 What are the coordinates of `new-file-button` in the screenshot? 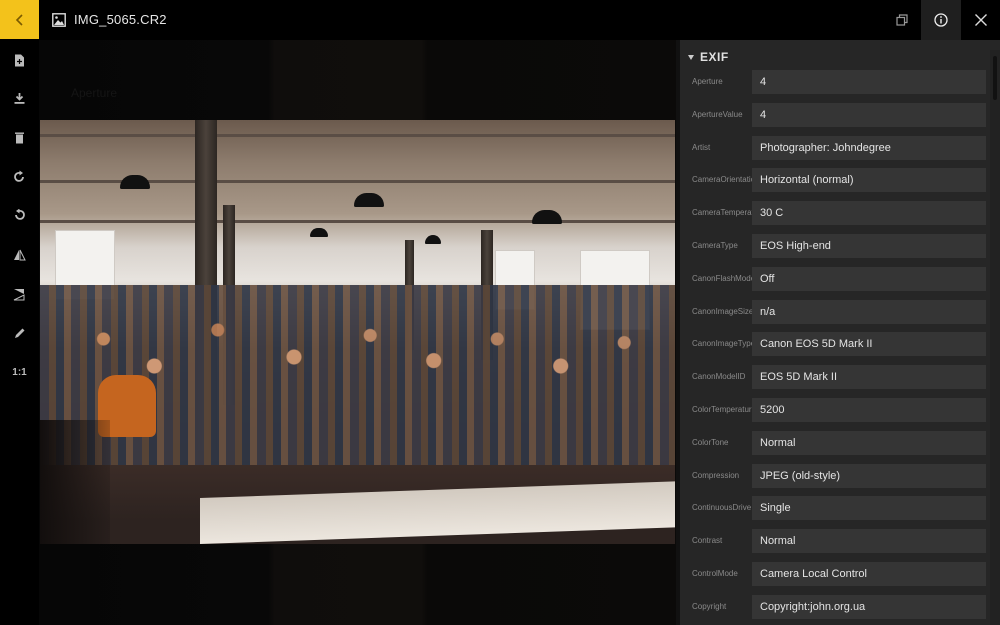 It's located at (19, 60).